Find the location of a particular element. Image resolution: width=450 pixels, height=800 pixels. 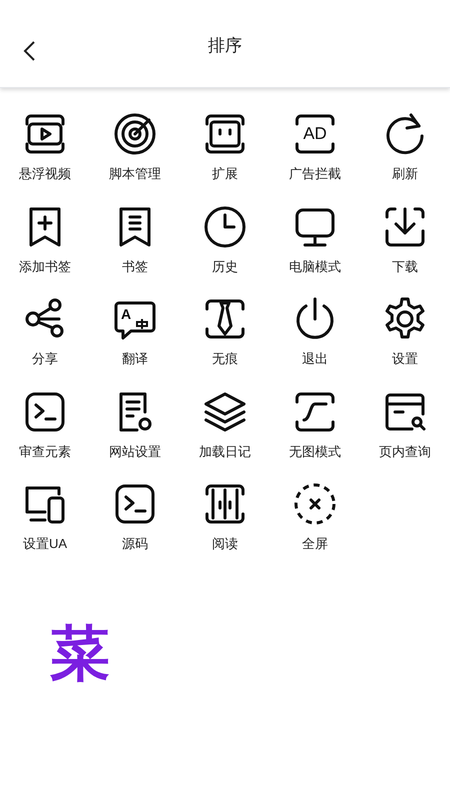

item-label: 阅读 is located at coordinates (225, 544).